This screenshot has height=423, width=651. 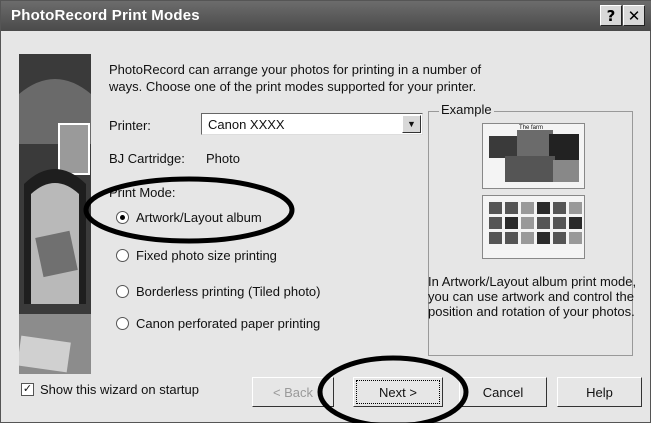 I want to click on help-icon: ?, so click(x=611, y=15).